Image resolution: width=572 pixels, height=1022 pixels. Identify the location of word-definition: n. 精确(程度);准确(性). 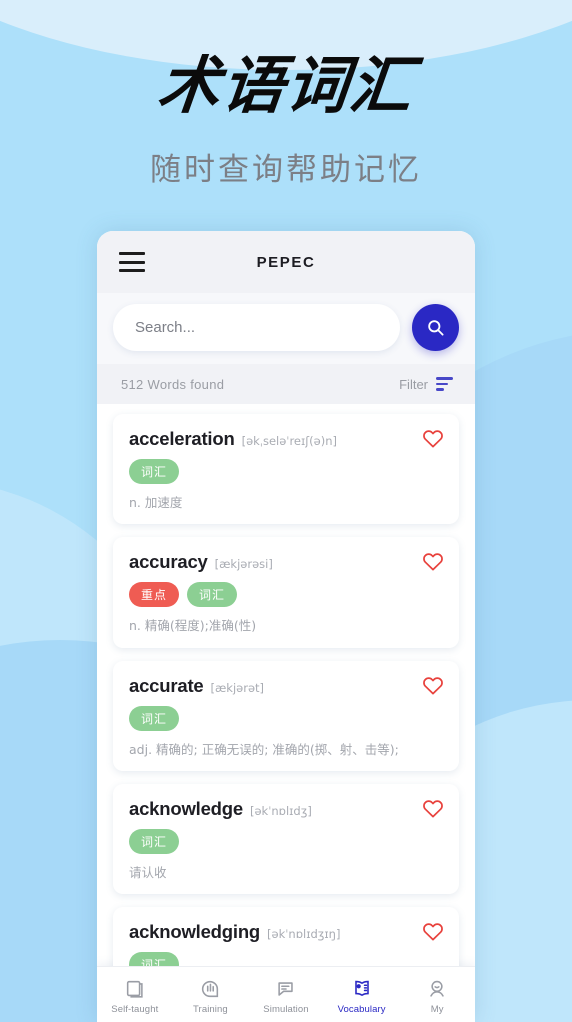
(193, 626).